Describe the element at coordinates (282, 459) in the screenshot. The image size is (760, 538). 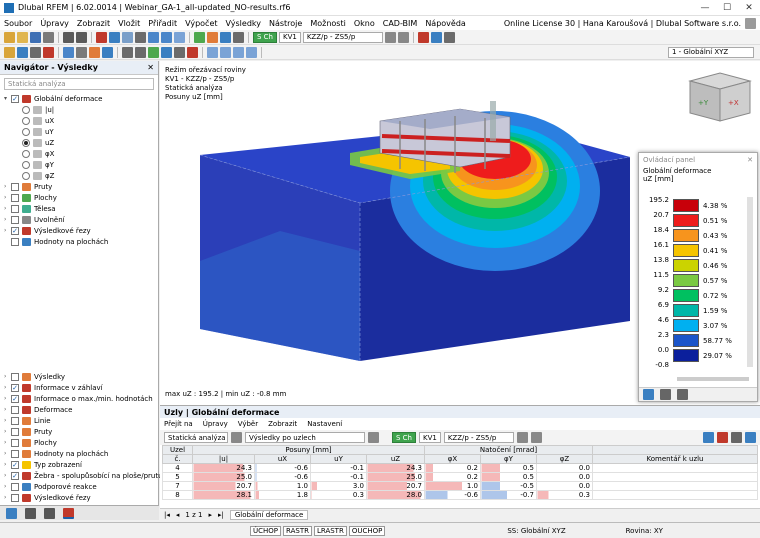
I see `col-ux: uX` at that location.